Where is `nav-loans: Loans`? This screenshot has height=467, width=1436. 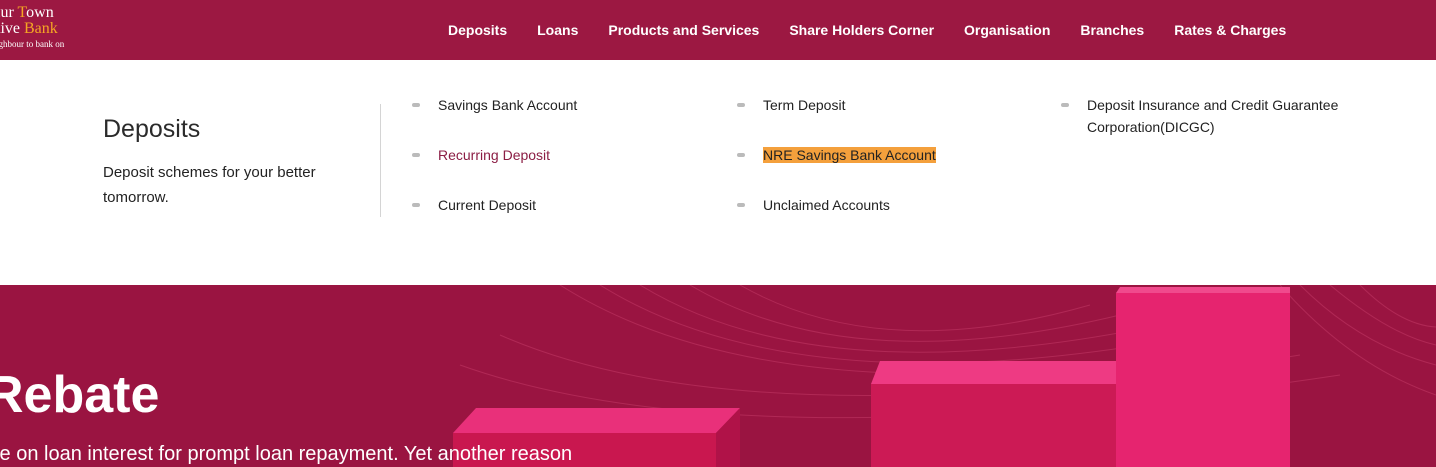
nav-loans: Loans is located at coordinates (557, 30).